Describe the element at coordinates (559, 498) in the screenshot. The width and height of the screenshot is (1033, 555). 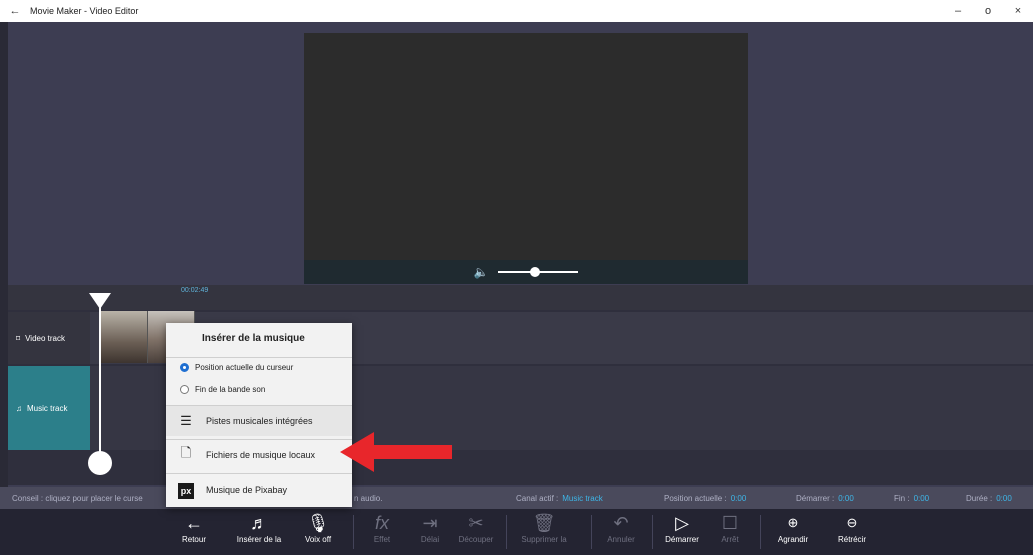
I see `active-channel: Canal actif : Music track` at that location.